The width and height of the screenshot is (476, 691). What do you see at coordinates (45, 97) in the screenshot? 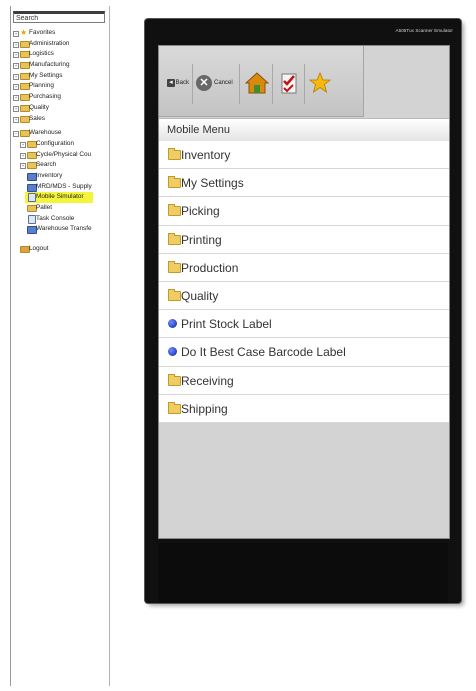
I see `tree-item-label: Purchasing` at bounding box center [45, 97].